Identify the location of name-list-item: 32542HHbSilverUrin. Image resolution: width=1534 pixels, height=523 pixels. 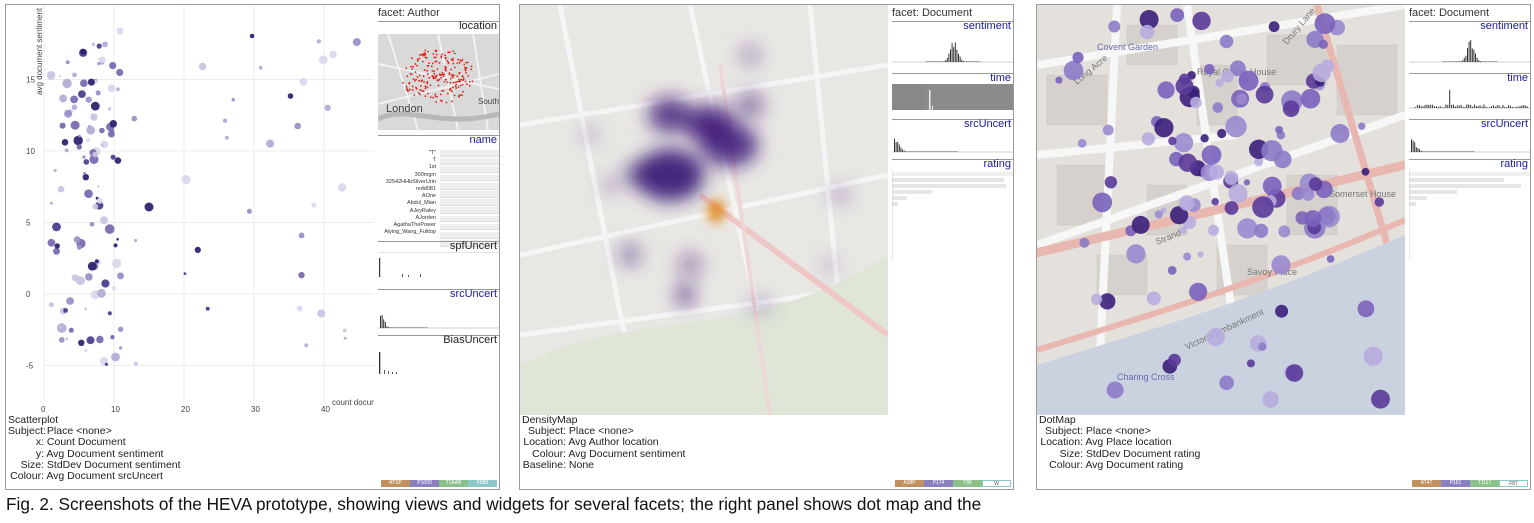
(407, 182).